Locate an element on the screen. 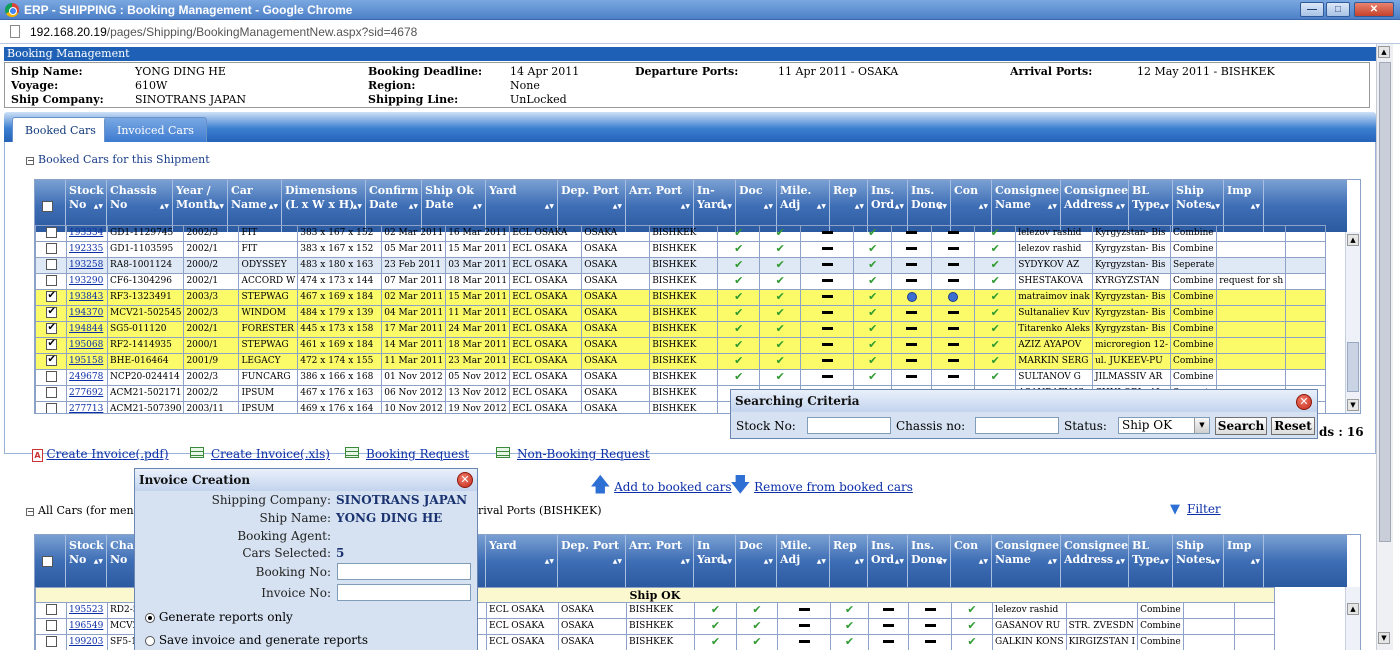 The image size is (1400, 650). stock-cell: 277692 is located at coordinates (87, 393).